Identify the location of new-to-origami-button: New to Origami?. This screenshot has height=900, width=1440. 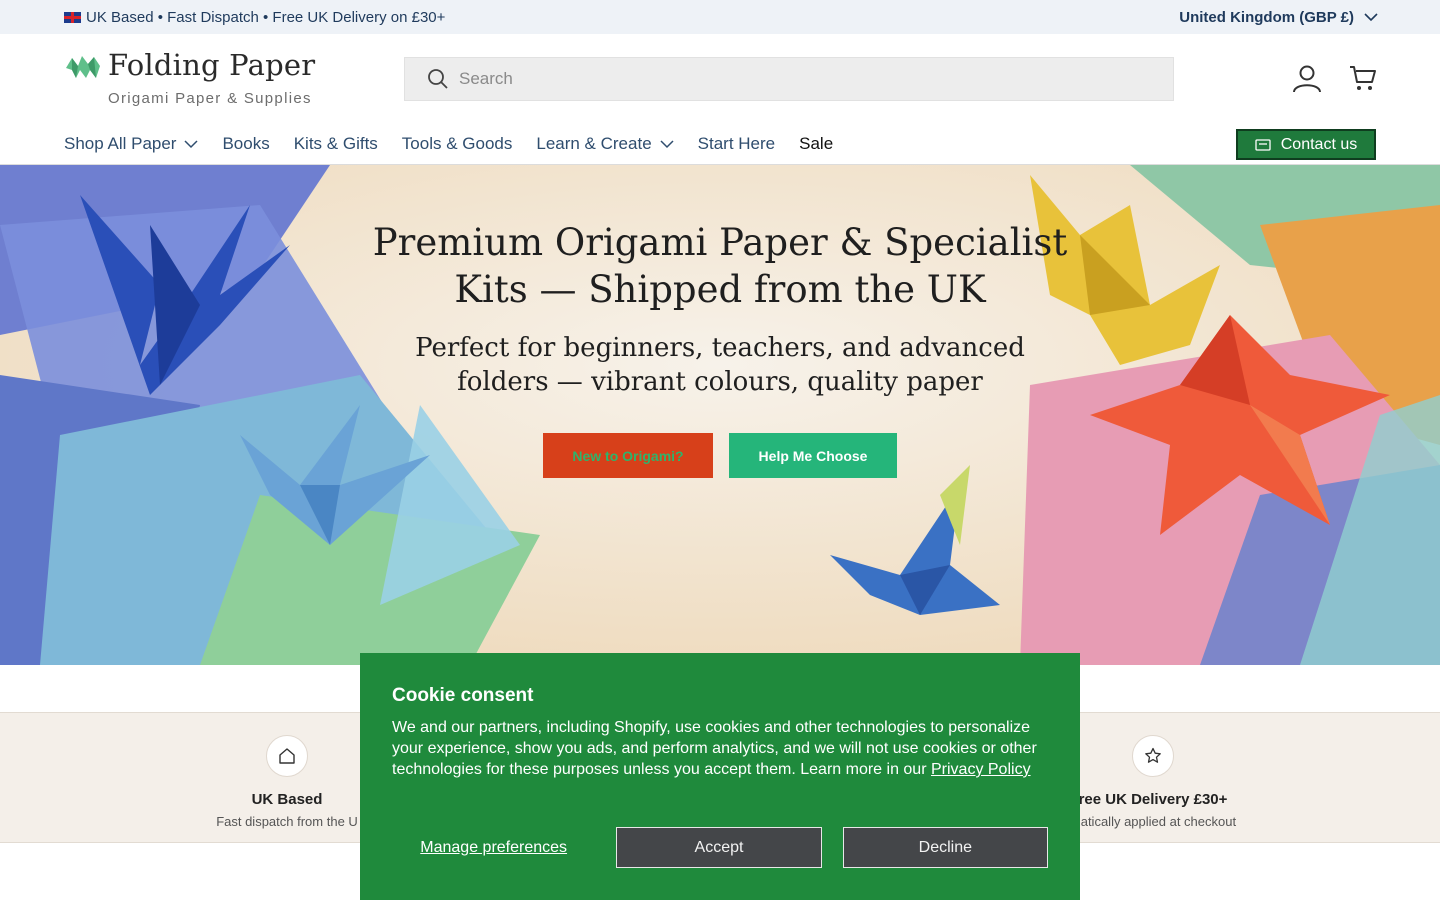
(628, 455).